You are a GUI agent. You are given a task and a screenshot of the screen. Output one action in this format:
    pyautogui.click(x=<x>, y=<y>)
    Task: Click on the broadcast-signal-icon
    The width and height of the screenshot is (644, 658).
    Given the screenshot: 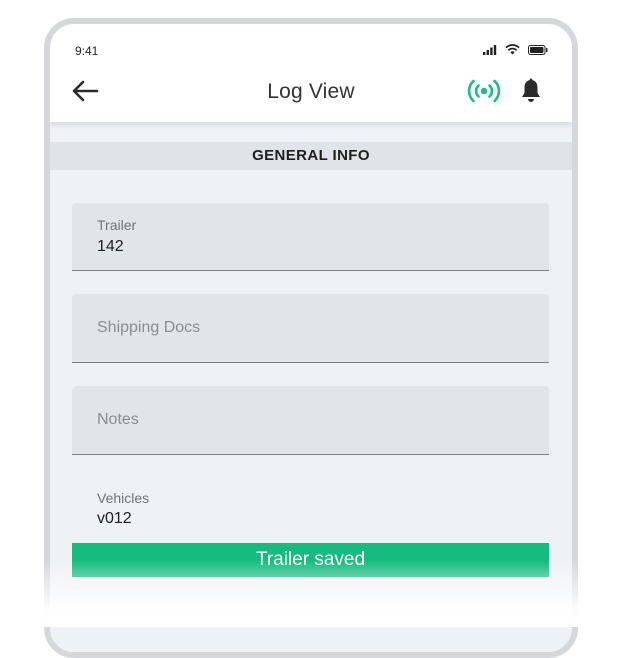 What is the action you would take?
    pyautogui.click(x=484, y=93)
    